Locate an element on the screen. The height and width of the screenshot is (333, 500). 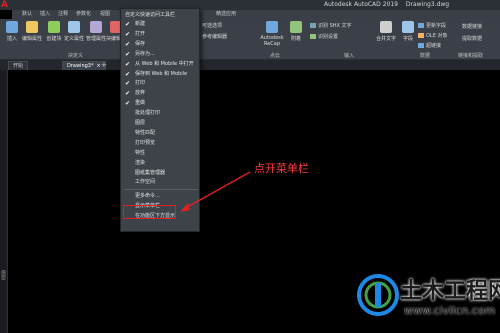
recognize-settings: 识别设置 is located at coordinates (324, 36).